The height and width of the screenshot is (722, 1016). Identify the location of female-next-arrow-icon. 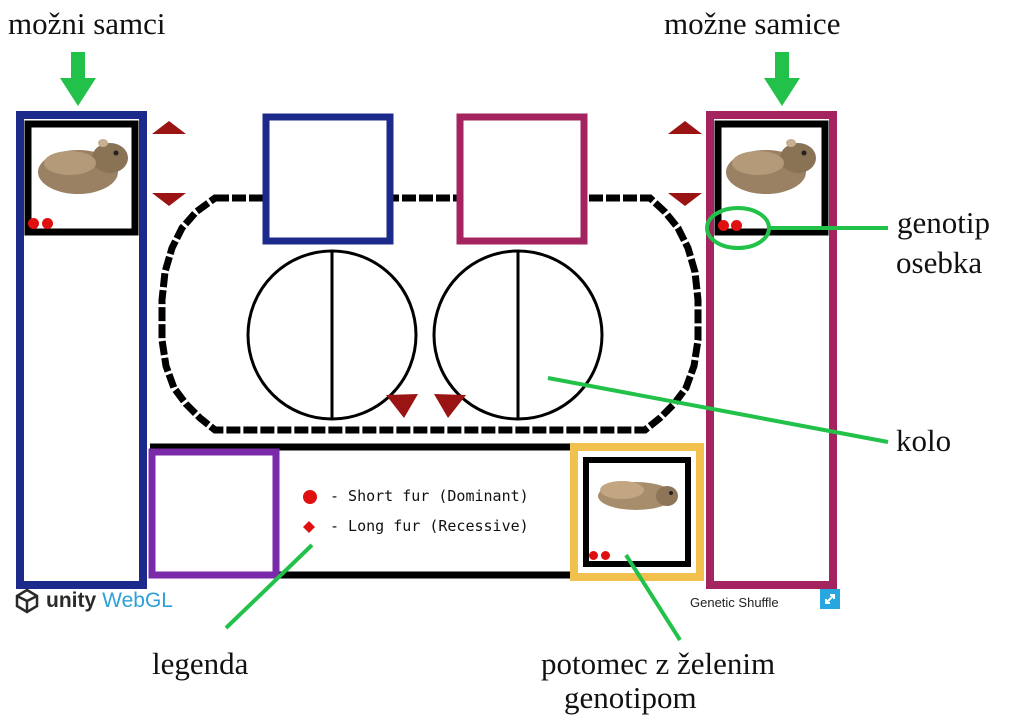
(685, 199).